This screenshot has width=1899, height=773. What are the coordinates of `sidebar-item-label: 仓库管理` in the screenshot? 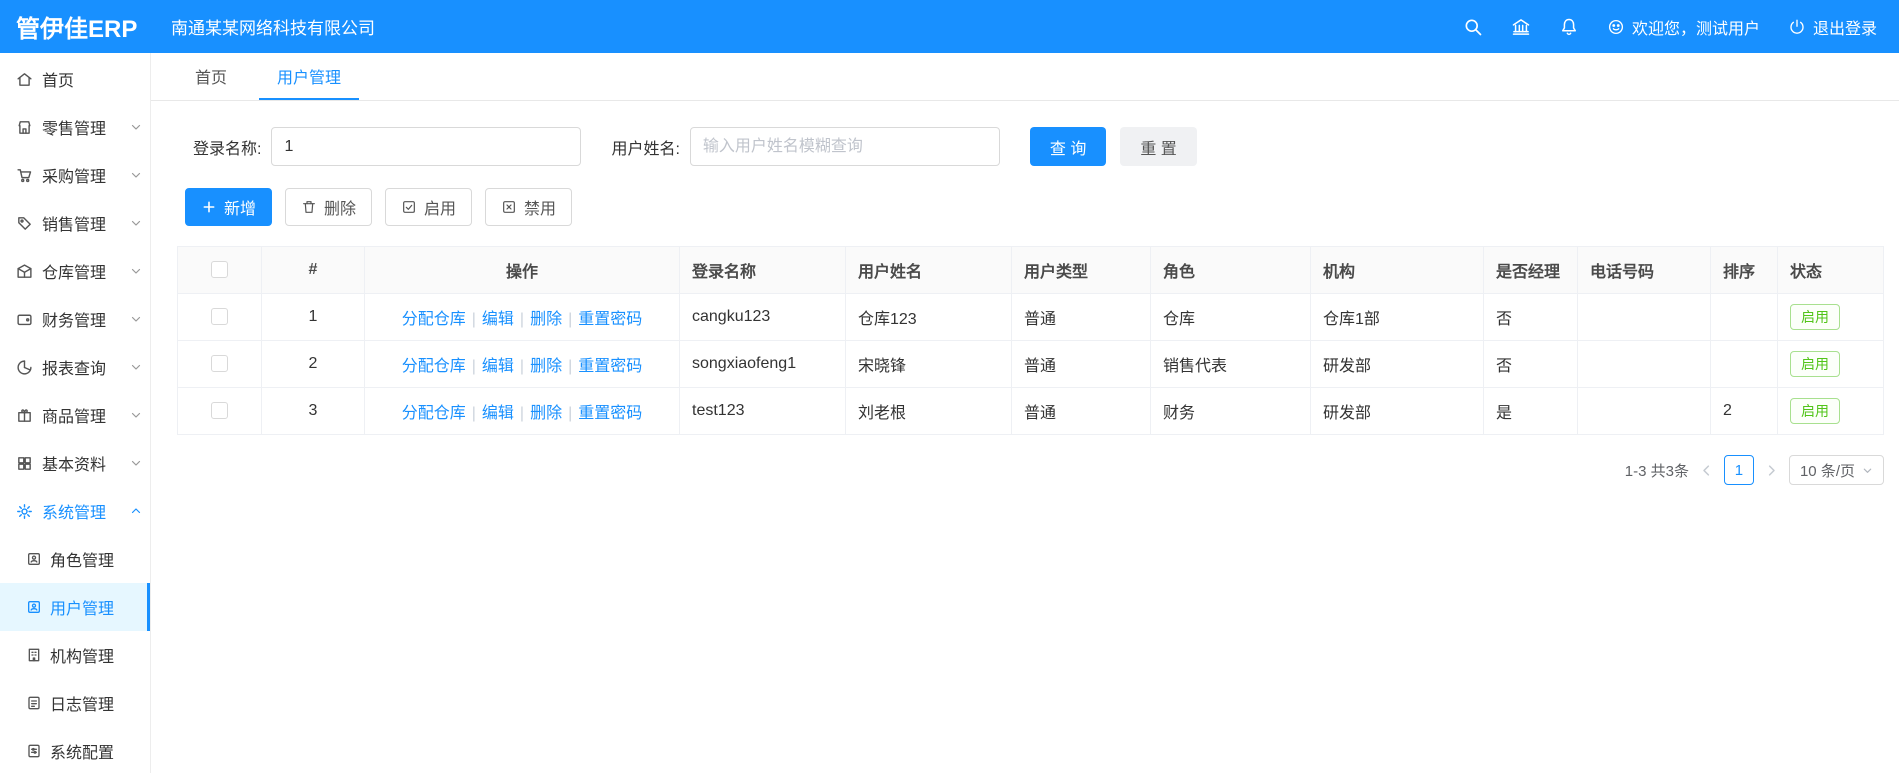 It's located at (74, 273).